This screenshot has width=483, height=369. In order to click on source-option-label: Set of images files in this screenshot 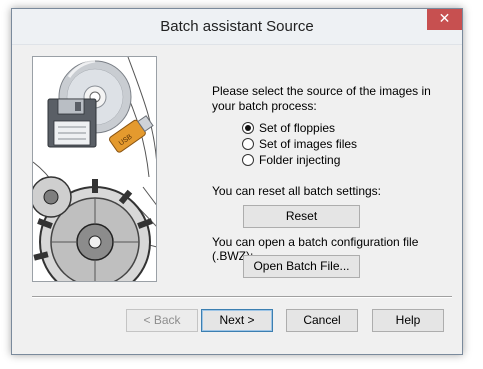, I will do `click(308, 144)`.